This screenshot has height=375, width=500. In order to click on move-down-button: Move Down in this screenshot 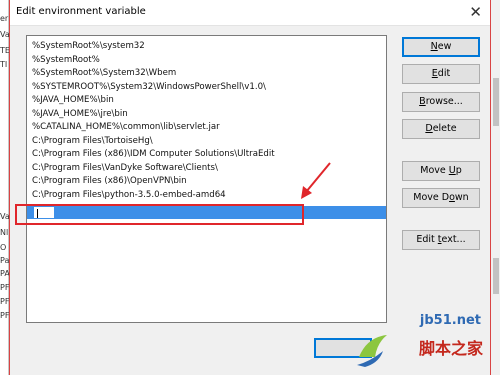, I will do `click(441, 198)`.